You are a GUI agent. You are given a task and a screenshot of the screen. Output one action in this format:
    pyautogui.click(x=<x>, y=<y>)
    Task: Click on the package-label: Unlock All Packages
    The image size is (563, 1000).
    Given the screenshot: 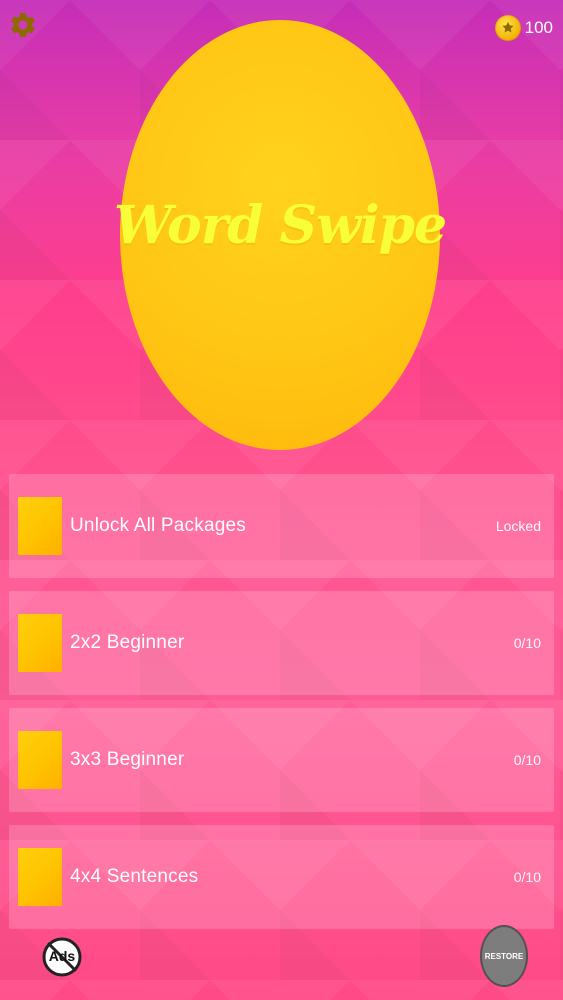 What is the action you would take?
    pyautogui.click(x=158, y=525)
    